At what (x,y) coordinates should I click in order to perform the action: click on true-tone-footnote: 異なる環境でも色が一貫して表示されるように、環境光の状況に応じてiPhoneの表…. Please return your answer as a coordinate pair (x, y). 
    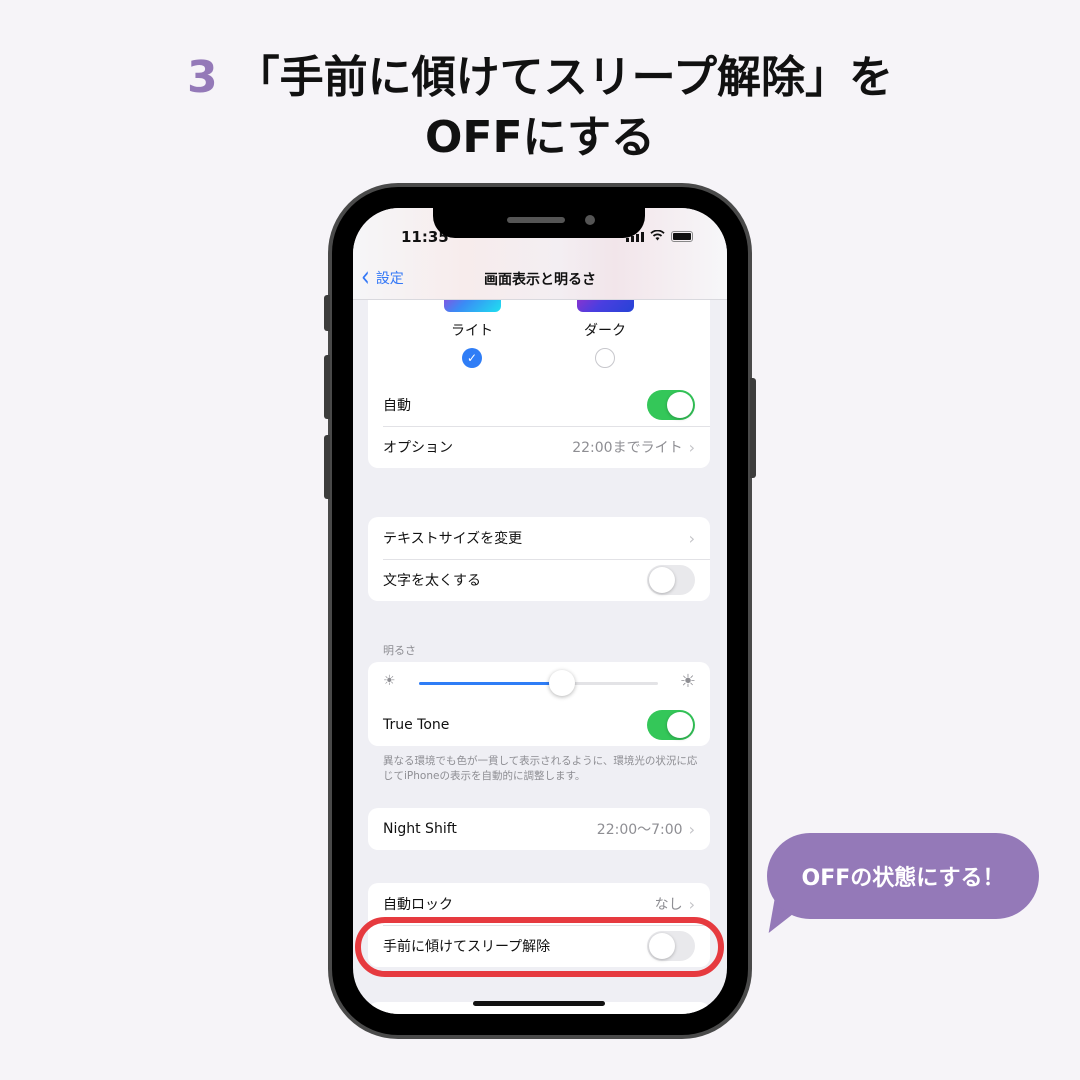
    Looking at the image, I should click on (540, 768).